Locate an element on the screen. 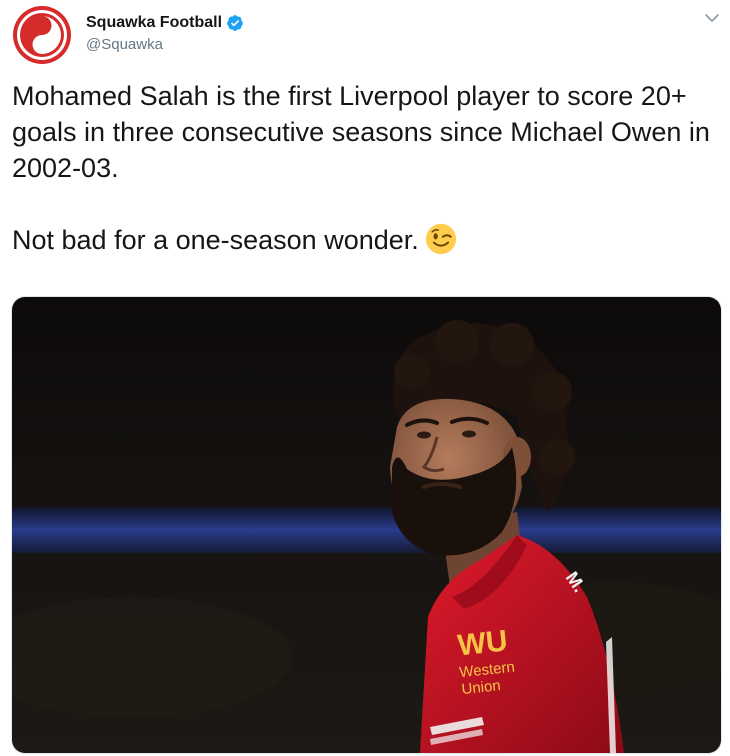 The height and width of the screenshot is (756, 730). display-name: Squawka Football is located at coordinates (154, 23).